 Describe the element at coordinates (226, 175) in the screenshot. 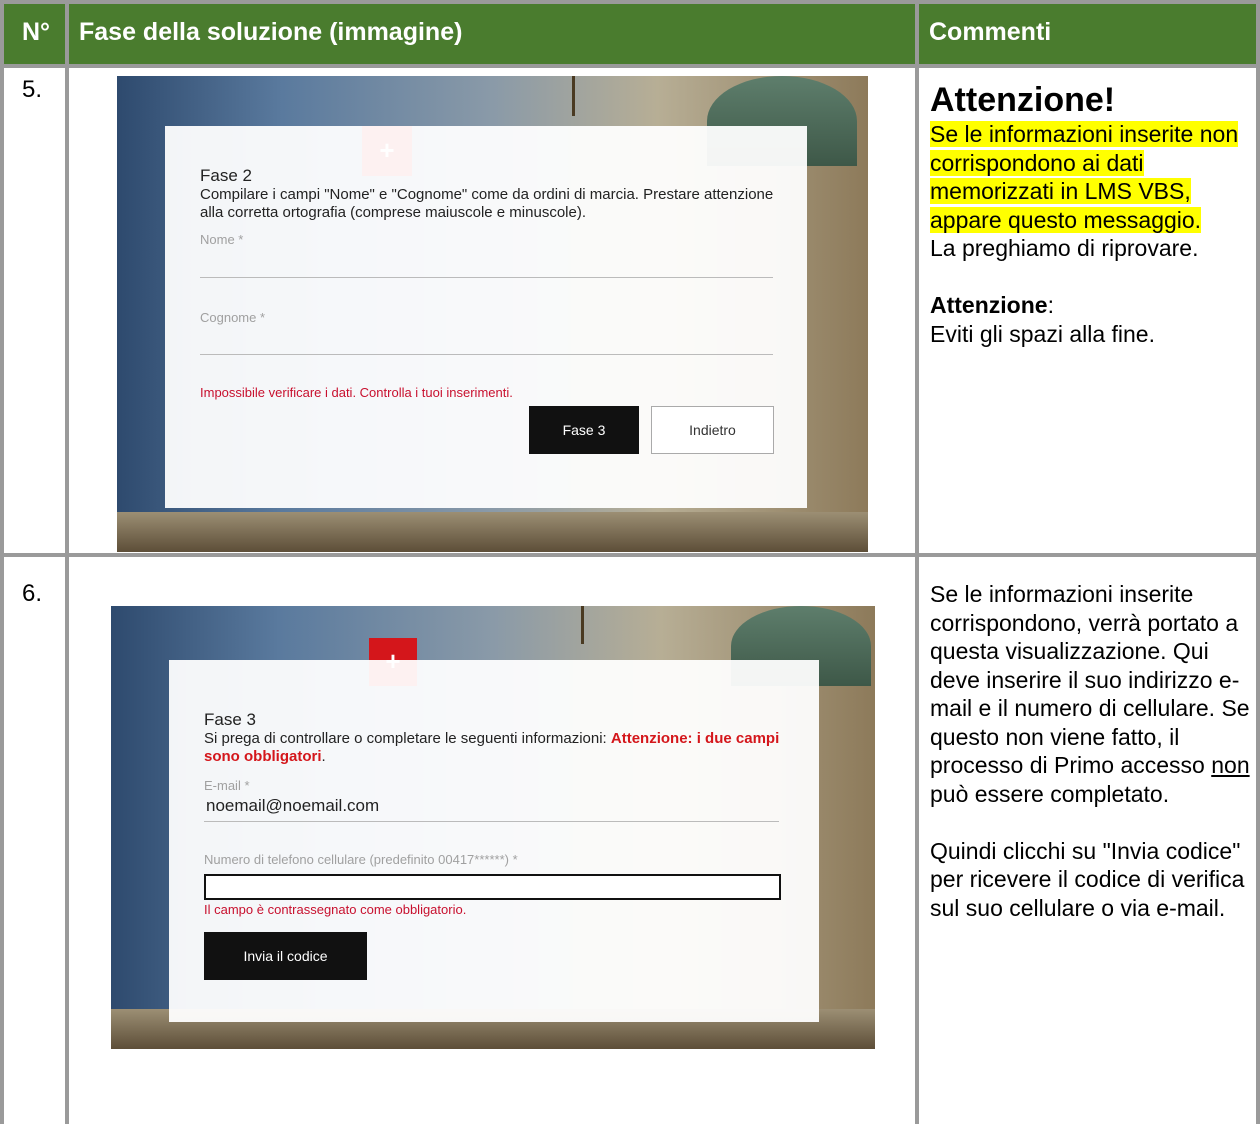

I see `step-title: Fase 2` at that location.